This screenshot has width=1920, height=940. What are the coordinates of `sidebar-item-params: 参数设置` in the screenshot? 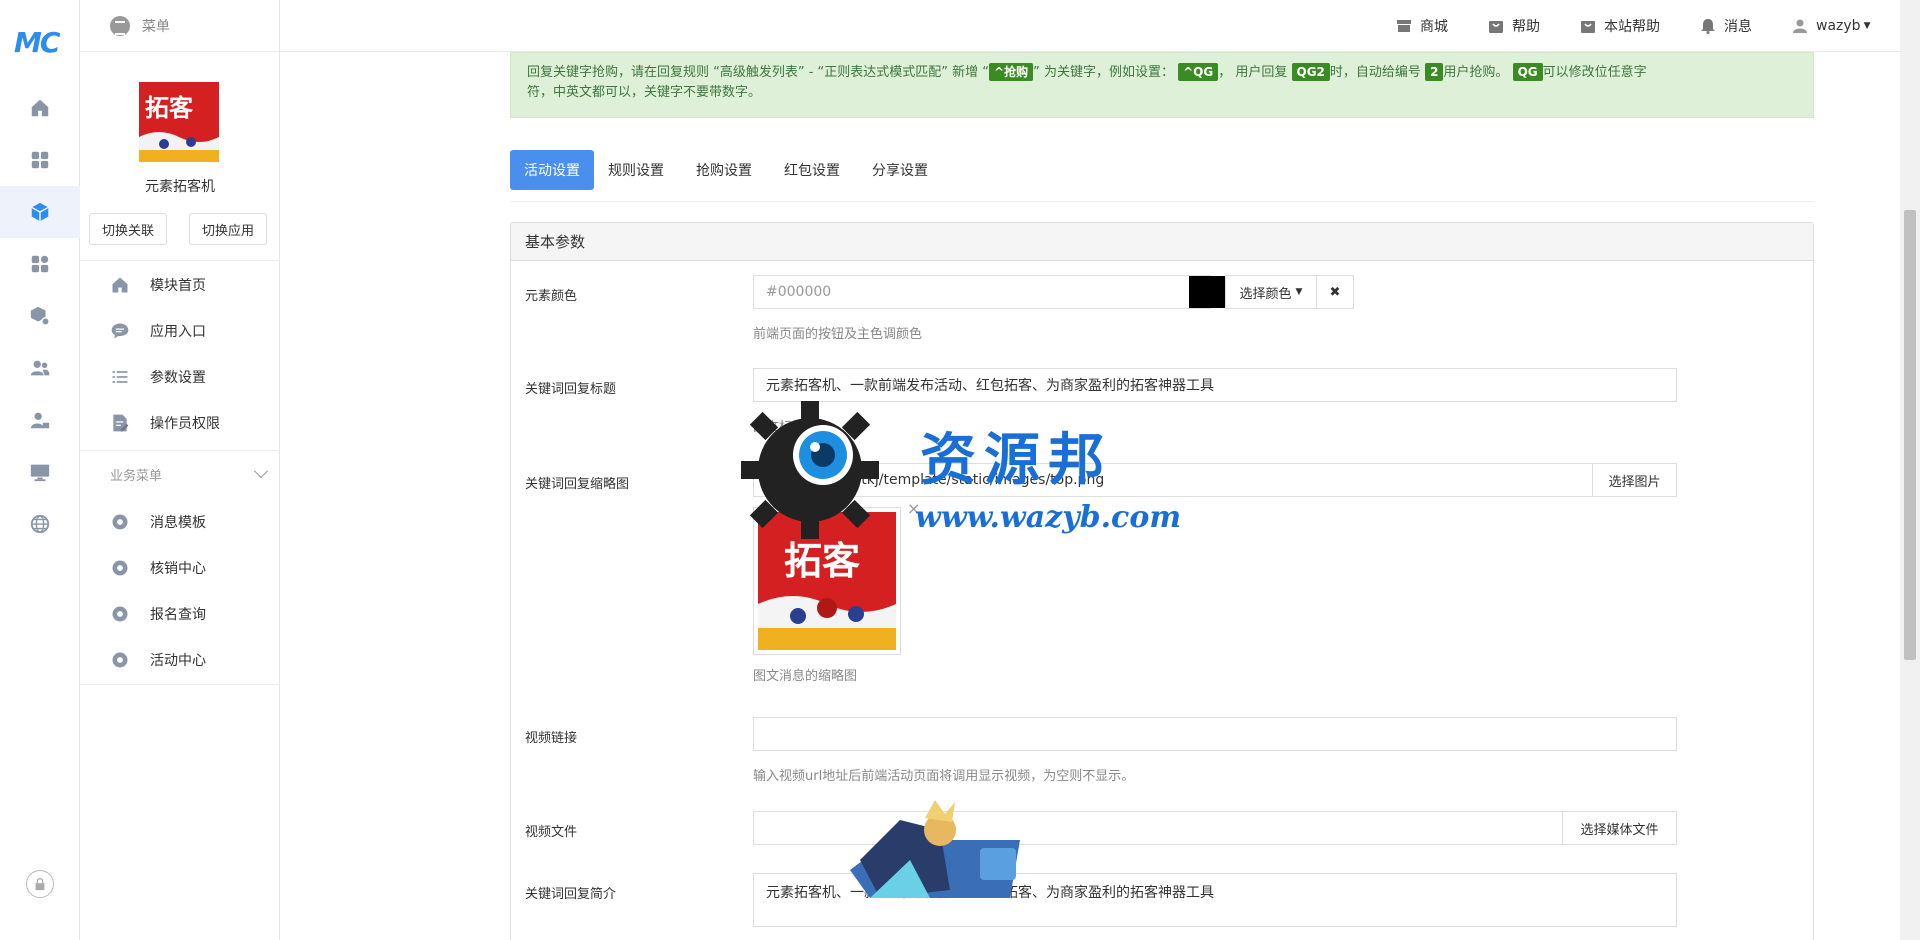 It's located at (180, 377).